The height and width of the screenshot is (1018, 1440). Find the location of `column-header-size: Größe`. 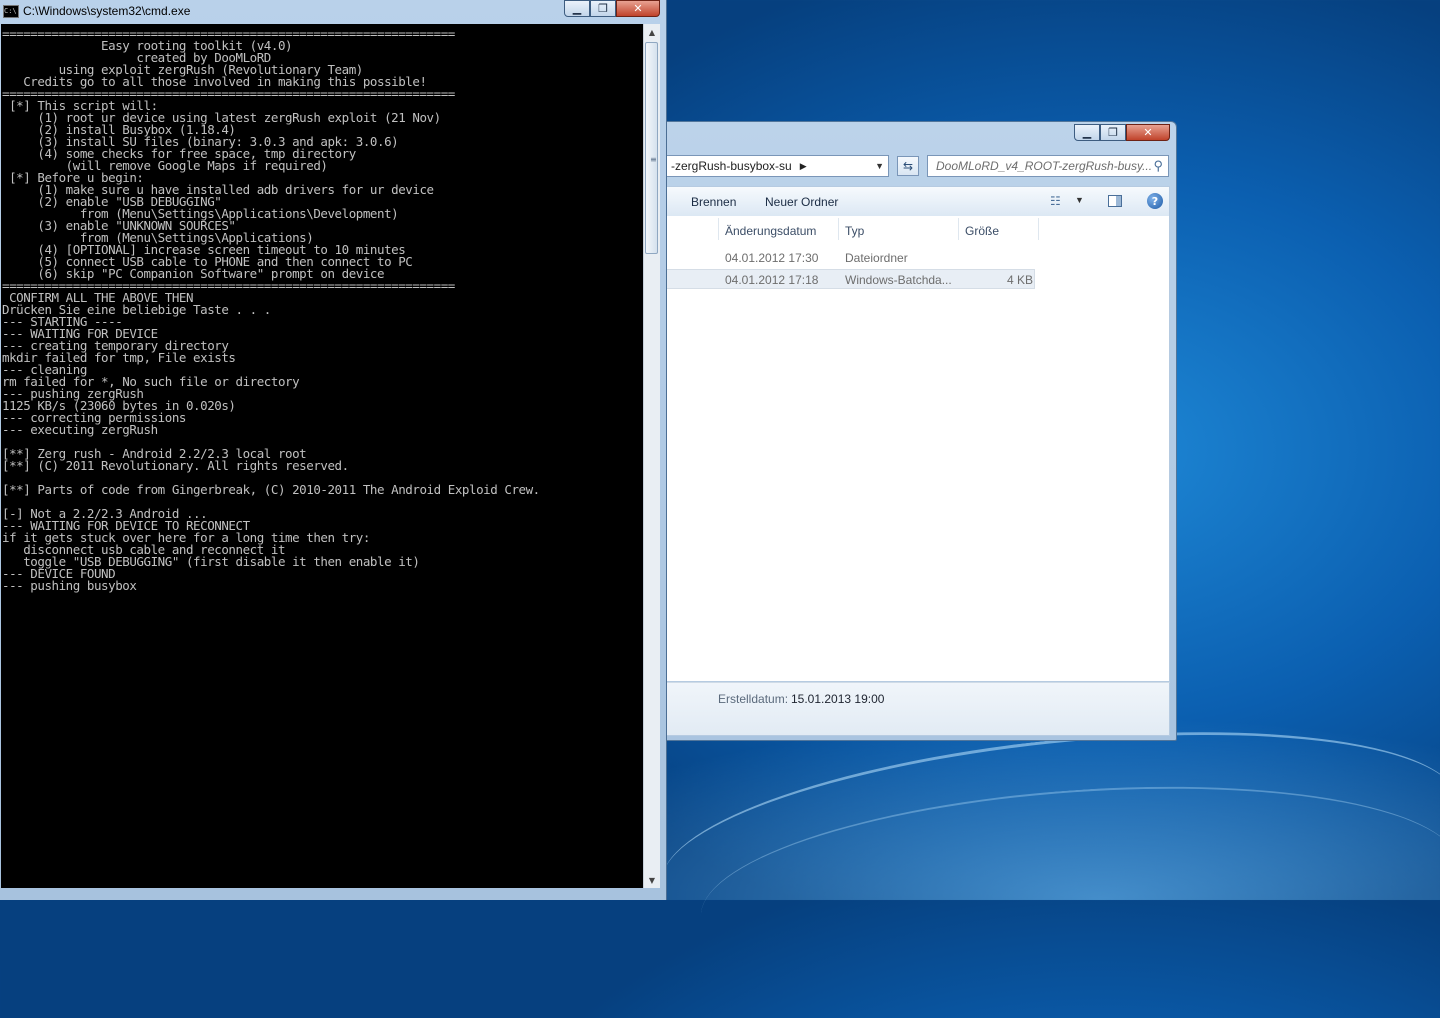

column-header-size: Größe is located at coordinates (982, 231).